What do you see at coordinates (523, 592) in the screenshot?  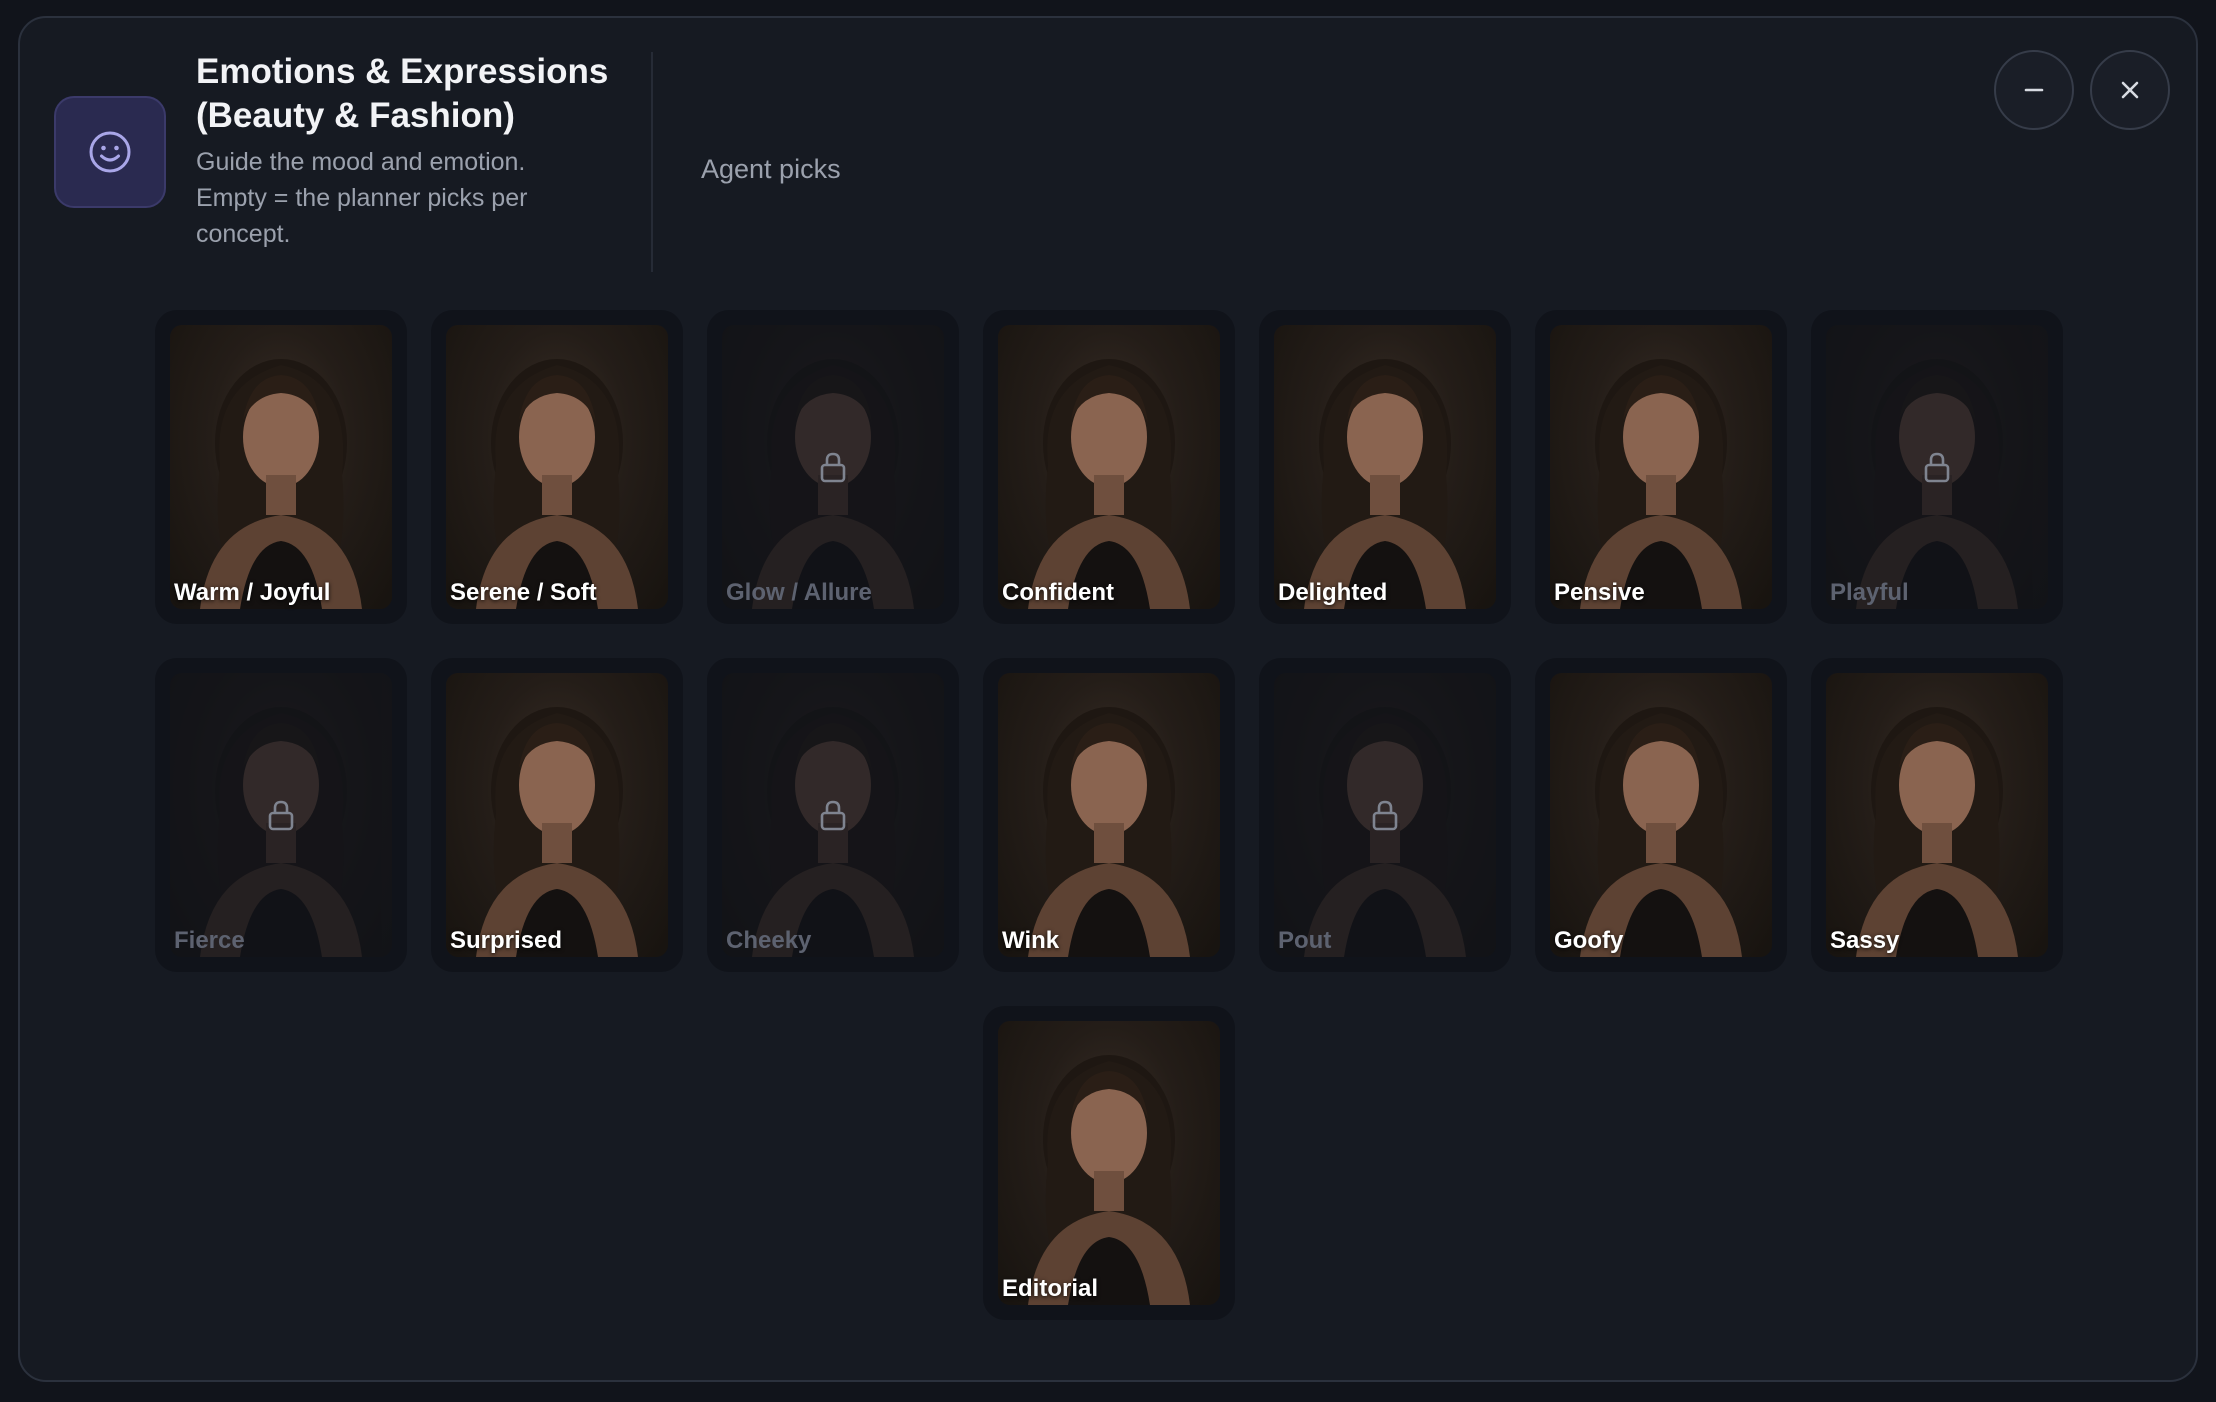 I see `expression-label: Serene / Soft` at bounding box center [523, 592].